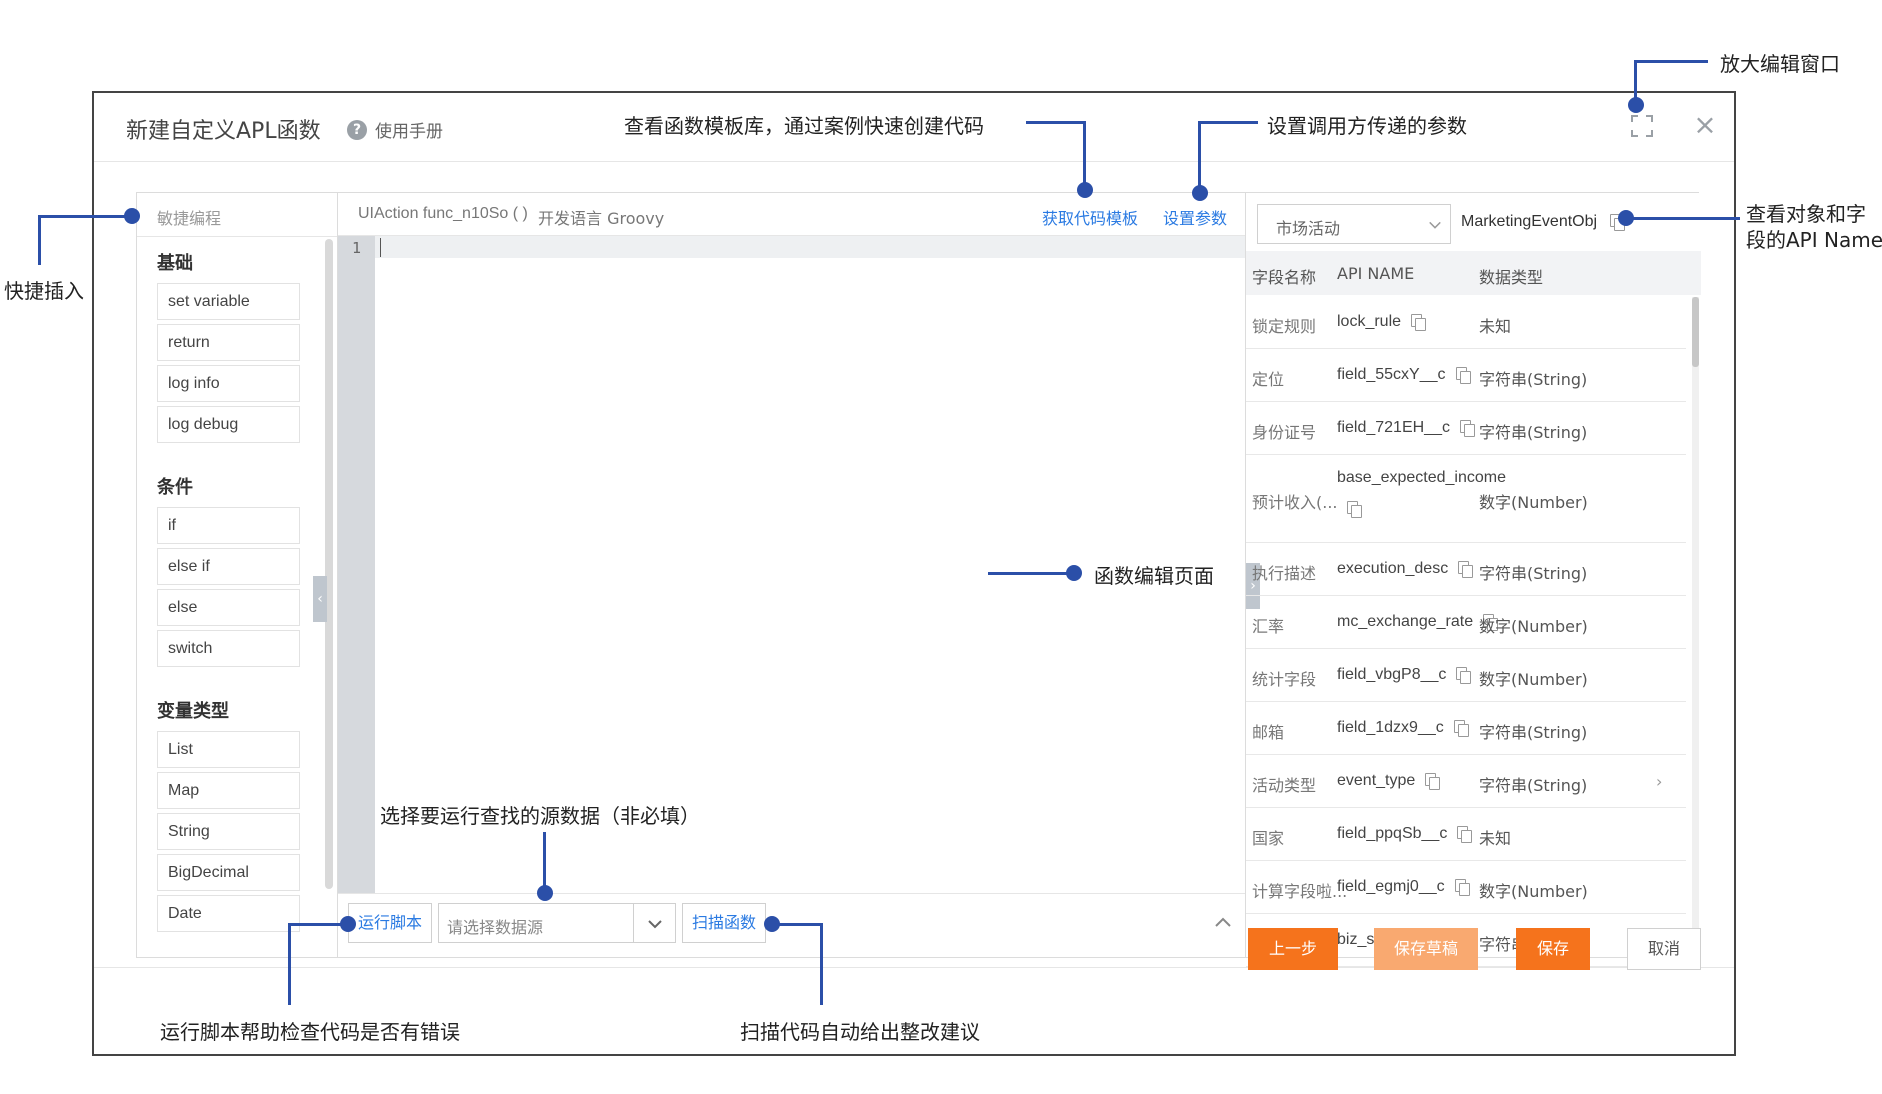 Image resolution: width=1882 pixels, height=1094 pixels. I want to click on annotation-quick-insert: 快捷插入, so click(44, 291).